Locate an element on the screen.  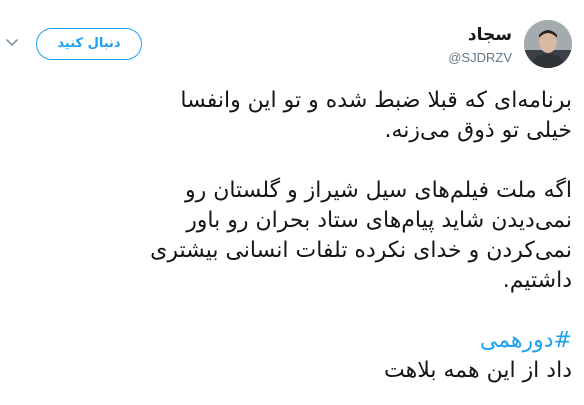
tweet-line: اگه ملت فیلم‌های سیل شیراز و گلستان رو is located at coordinates (378, 190).